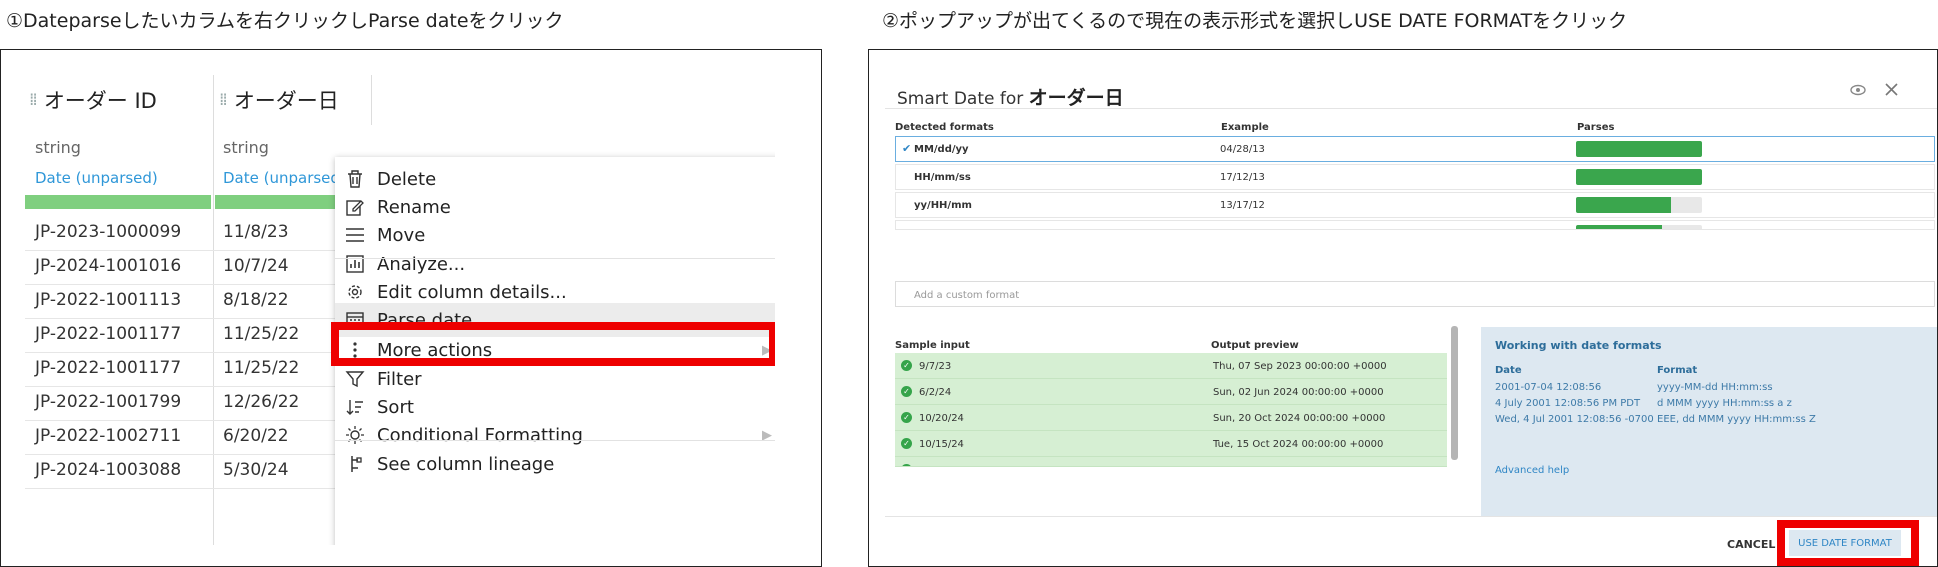 This screenshot has width=1938, height=567. Describe the element at coordinates (1242, 177) in the screenshot. I see `format-example: 17/12/13` at that location.